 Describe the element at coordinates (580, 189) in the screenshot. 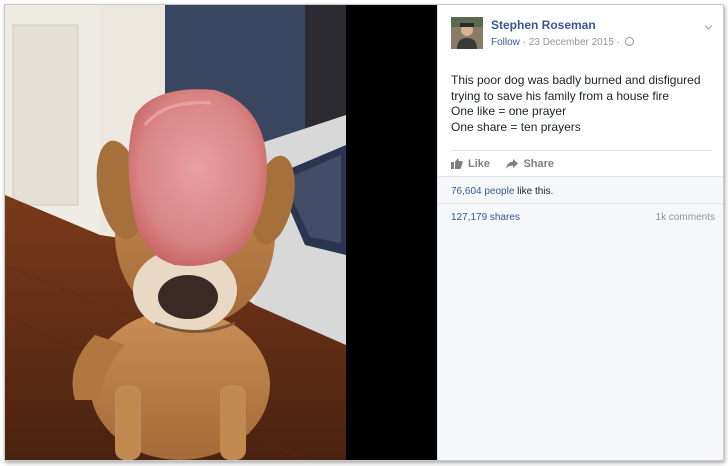

I see `likes-summary: 76,604 people like this.` at that location.